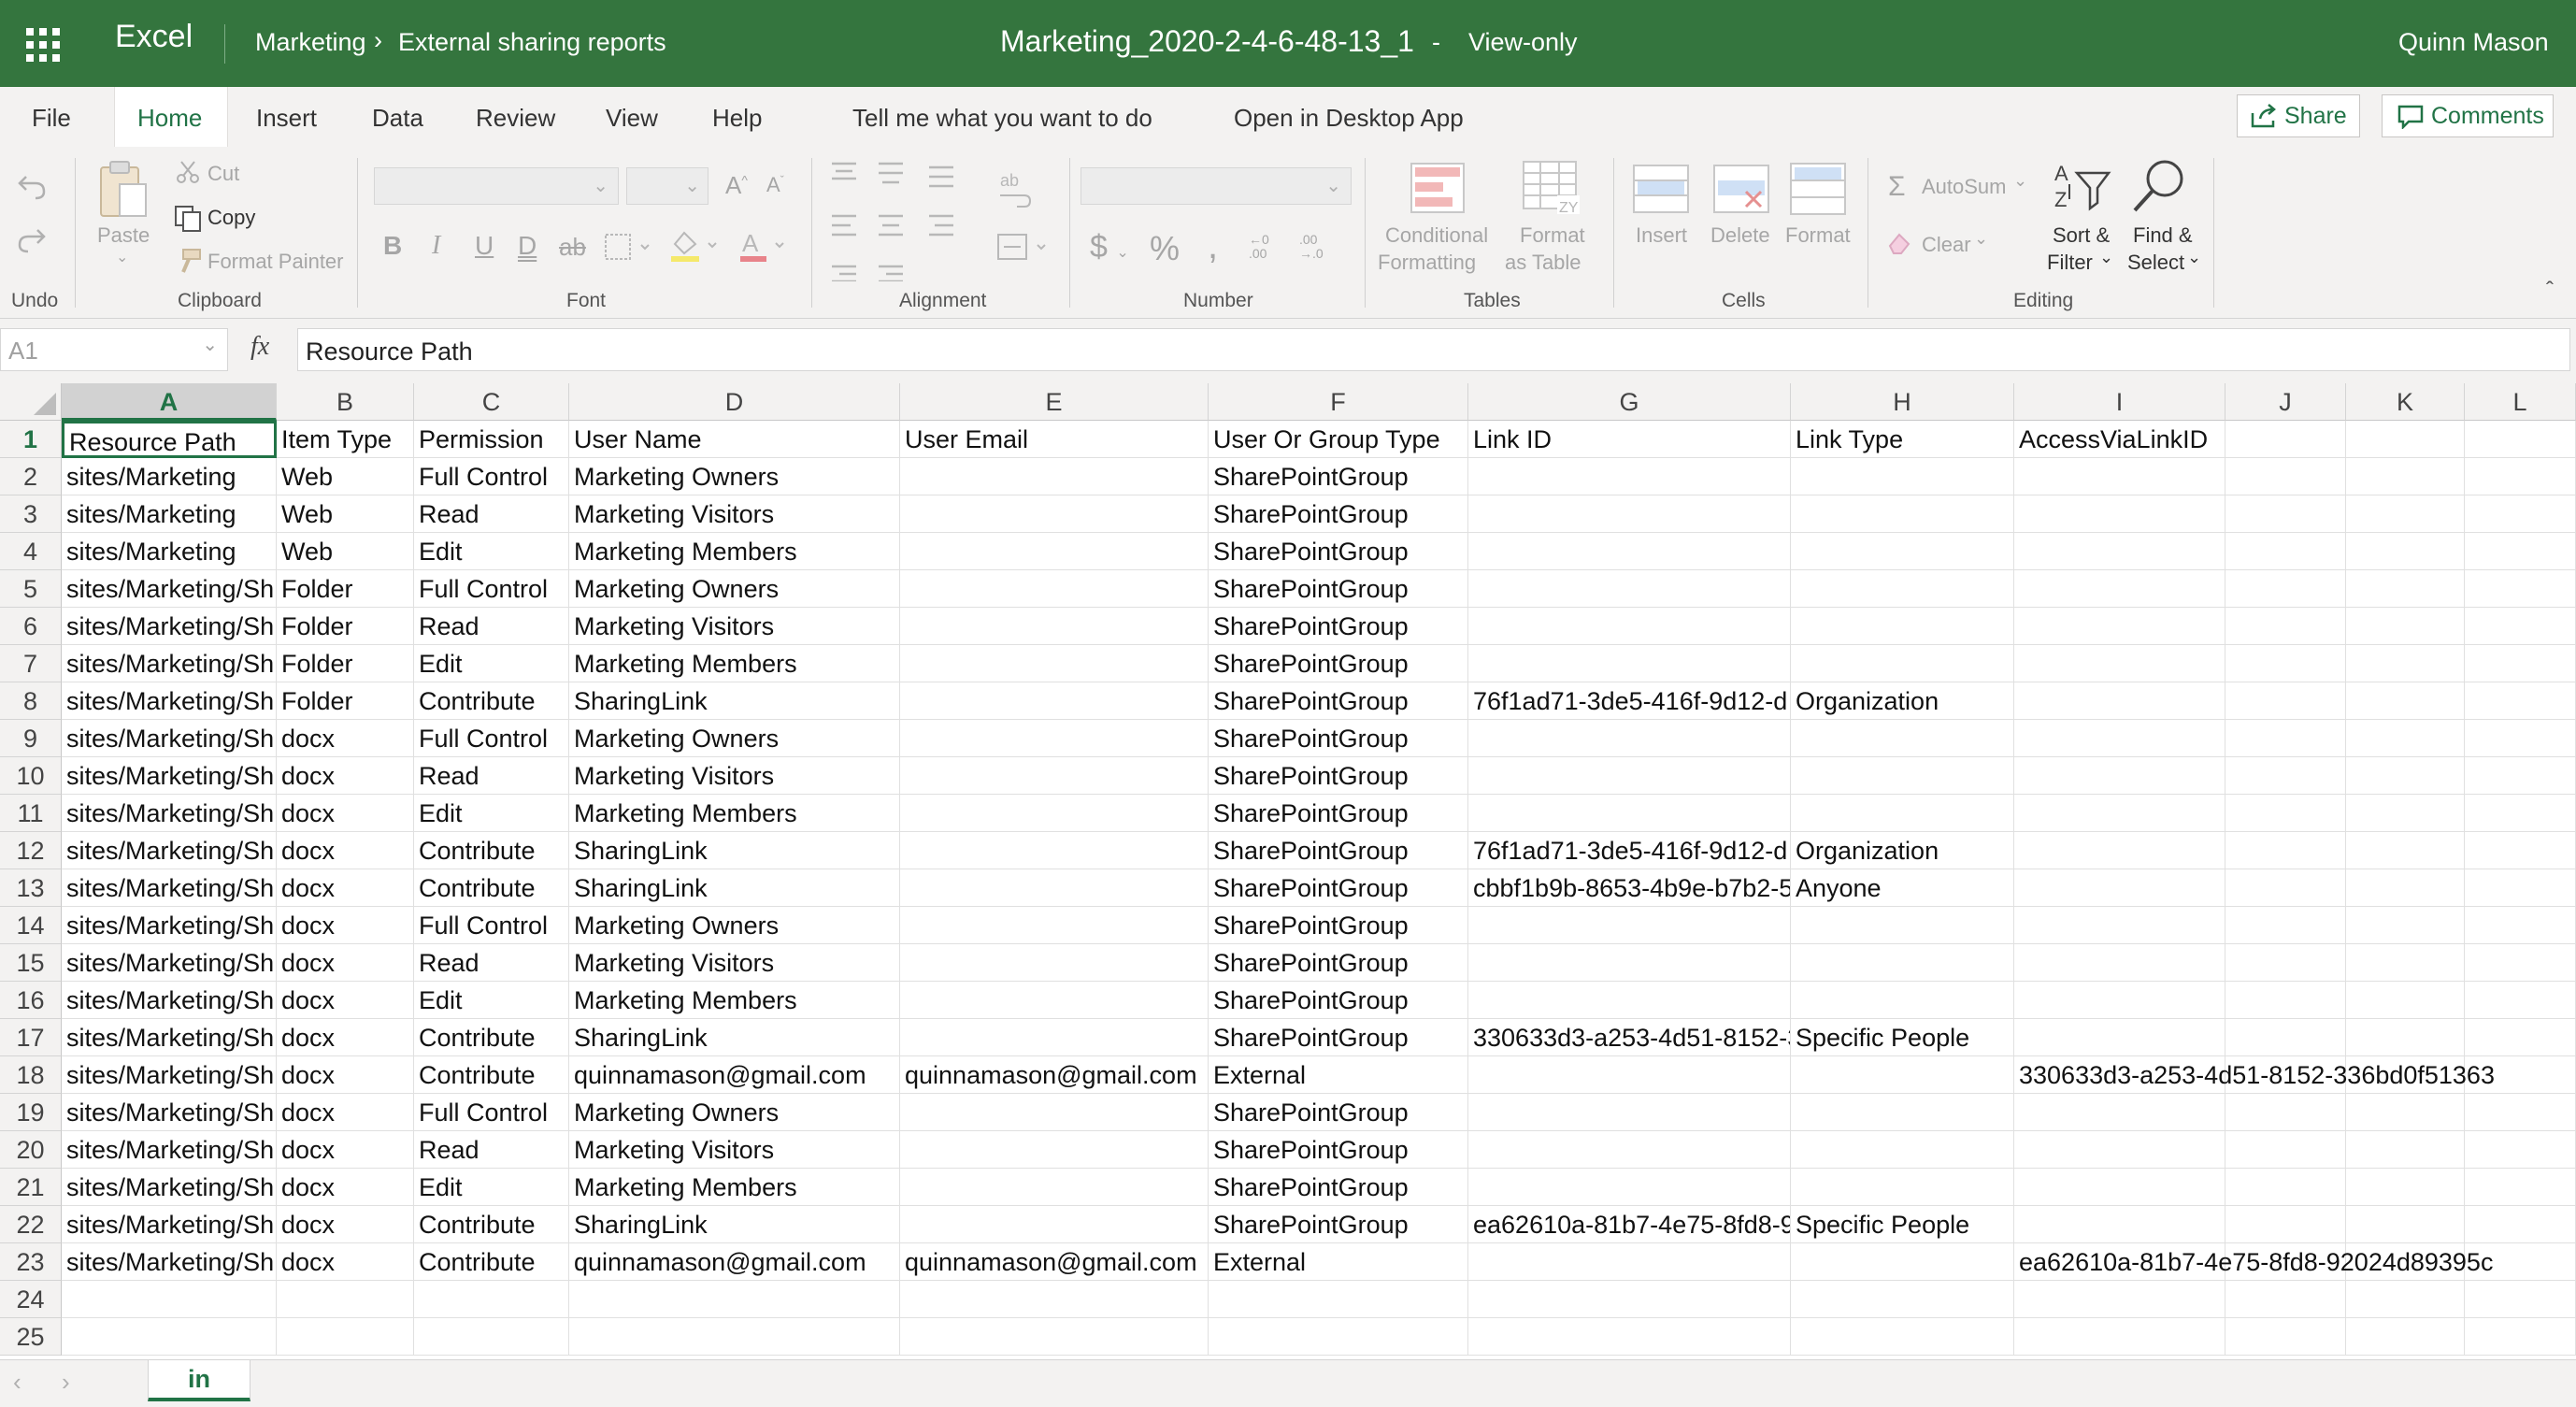  What do you see at coordinates (31, 514) in the screenshot?
I see `row-header: 3` at bounding box center [31, 514].